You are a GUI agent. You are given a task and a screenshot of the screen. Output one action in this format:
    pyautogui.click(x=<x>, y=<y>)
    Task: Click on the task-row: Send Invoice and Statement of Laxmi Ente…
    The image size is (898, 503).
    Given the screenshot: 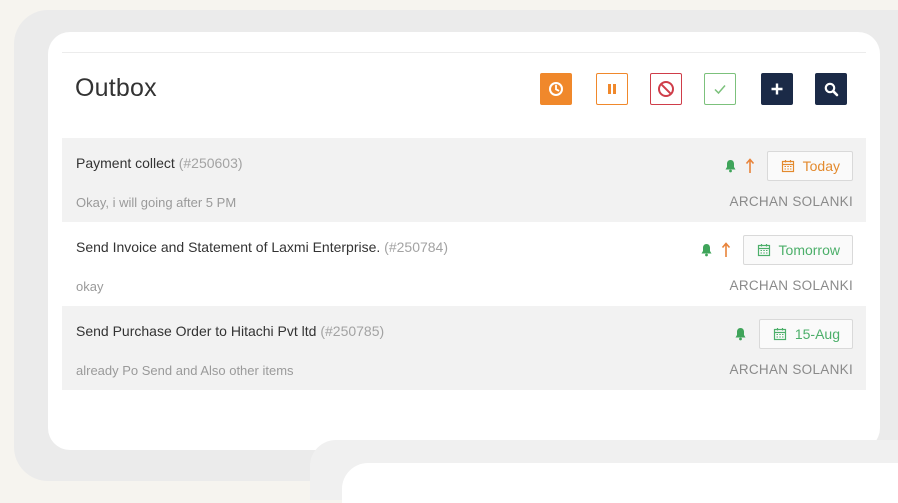 What is the action you would take?
    pyautogui.click(x=464, y=264)
    